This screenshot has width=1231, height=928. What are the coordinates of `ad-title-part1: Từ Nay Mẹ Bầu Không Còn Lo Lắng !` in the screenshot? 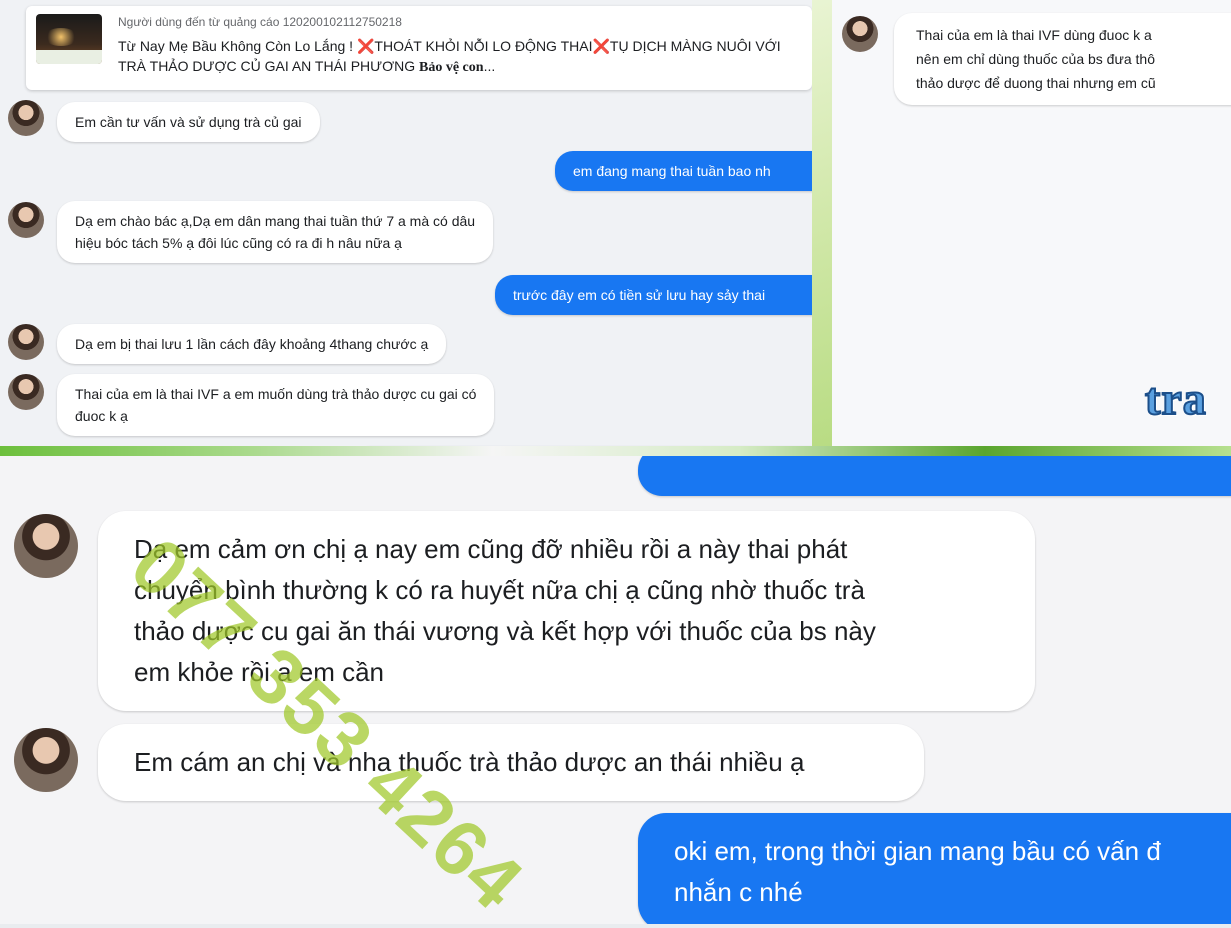 It's located at (237, 46).